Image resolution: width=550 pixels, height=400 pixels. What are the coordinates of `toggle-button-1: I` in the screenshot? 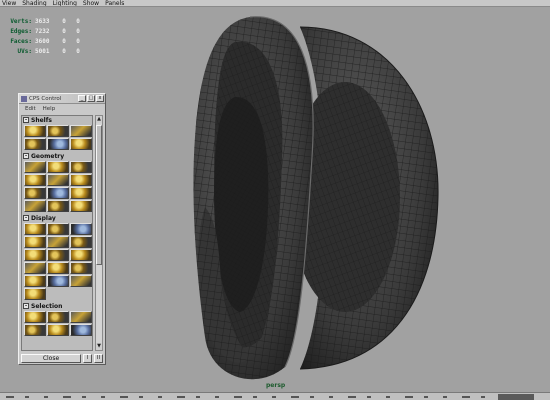 It's located at (87, 358).